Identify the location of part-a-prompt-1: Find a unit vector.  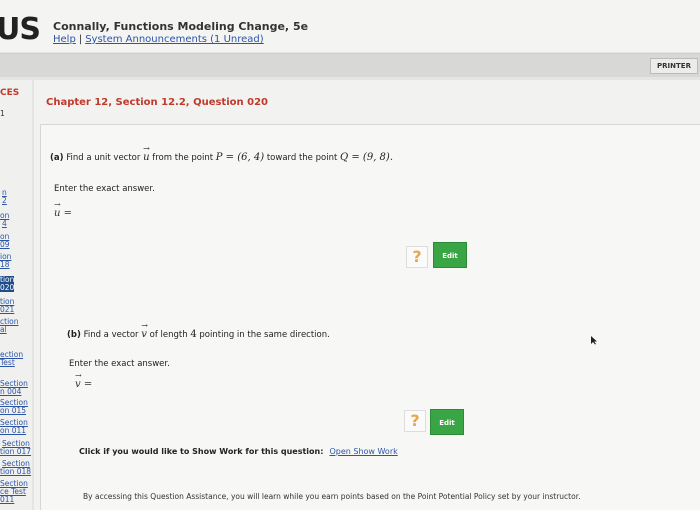
(103, 158).